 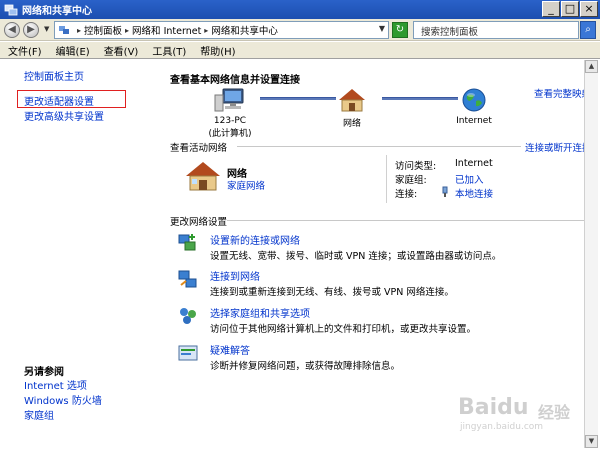 What do you see at coordinates (59, 100) in the screenshot?
I see `change-adapter-settings-link: 更改适配器设置` at bounding box center [59, 100].